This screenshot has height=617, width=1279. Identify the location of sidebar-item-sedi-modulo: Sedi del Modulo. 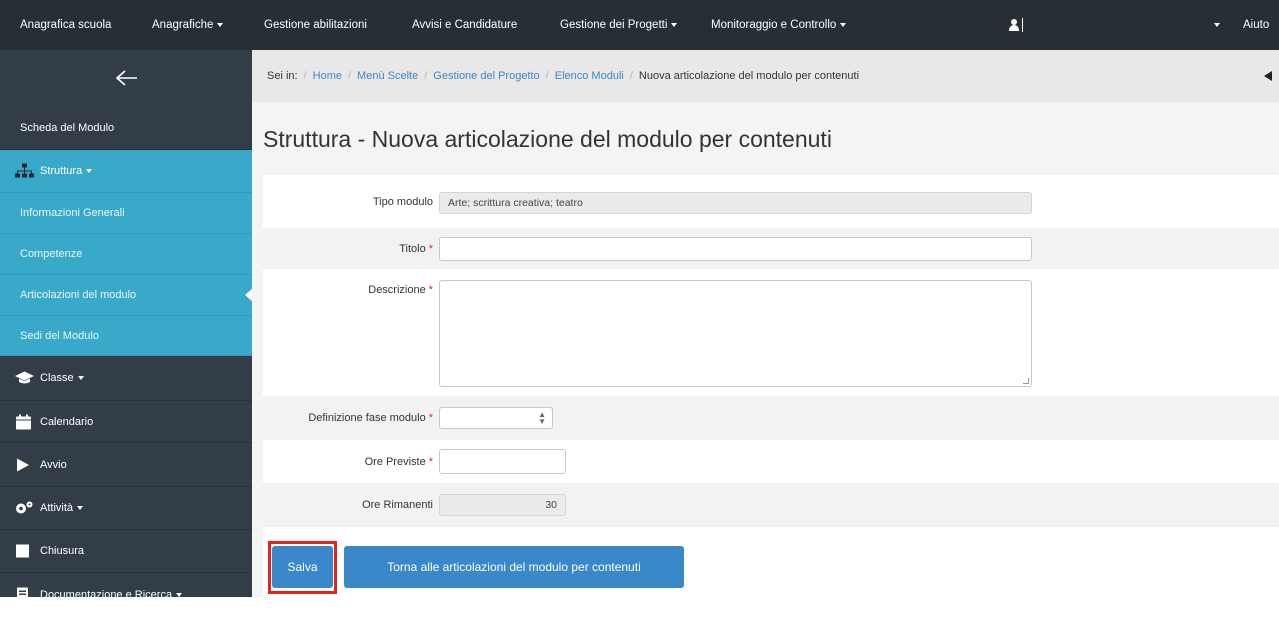
(126, 336).